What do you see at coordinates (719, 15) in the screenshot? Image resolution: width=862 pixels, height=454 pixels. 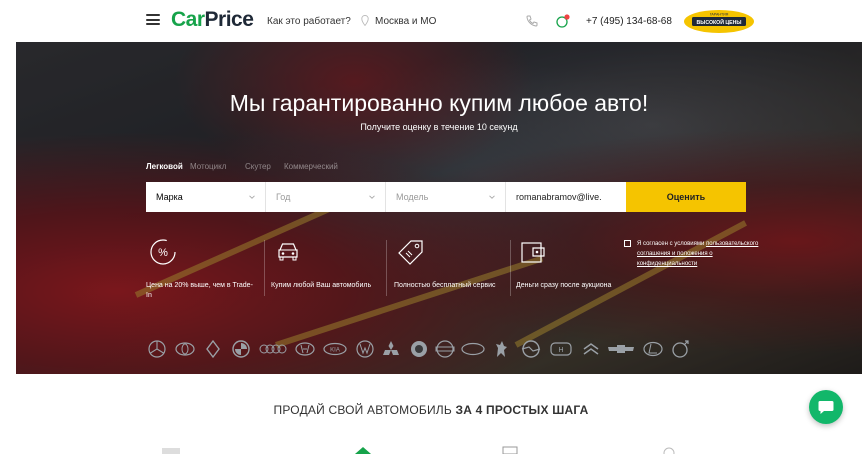 I see `badge-top-text: ГАРАНТИЯ` at bounding box center [719, 15].